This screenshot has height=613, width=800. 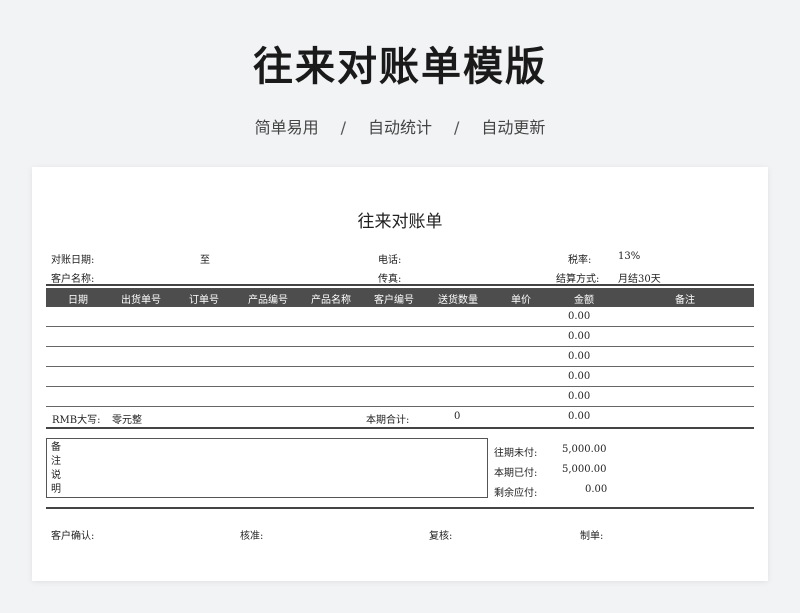 What do you see at coordinates (56, 468) in the screenshot?
I see `notes-label: 备注说明` at bounding box center [56, 468].